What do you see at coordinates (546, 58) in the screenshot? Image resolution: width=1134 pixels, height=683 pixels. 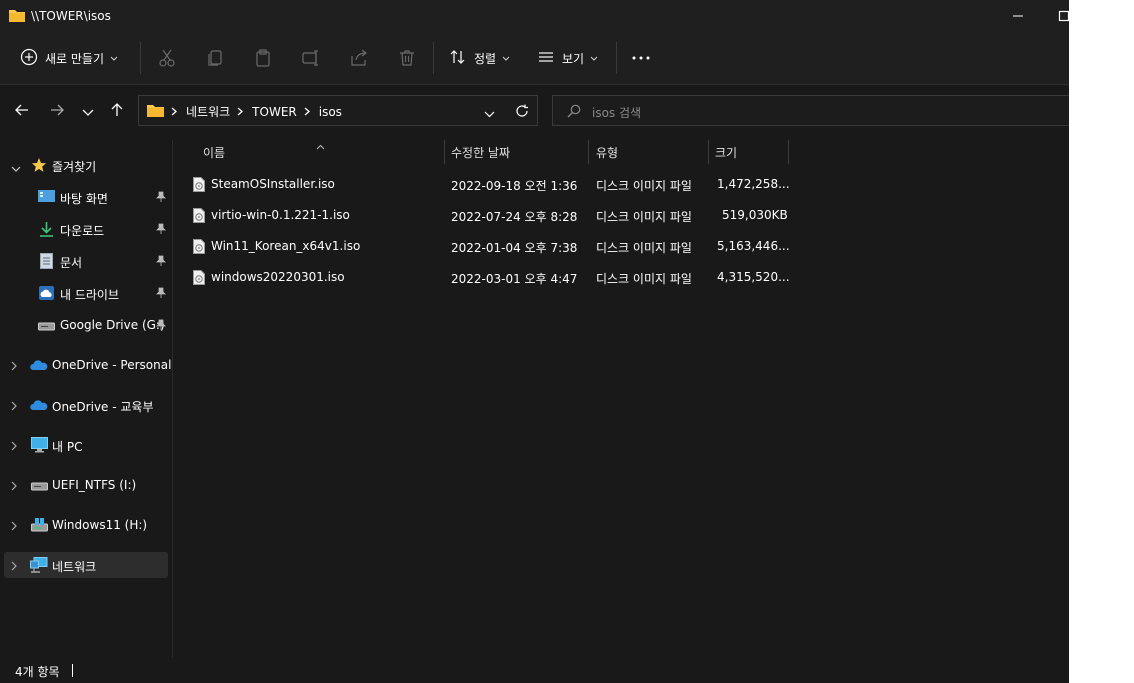 I see `view-list-icon` at bounding box center [546, 58].